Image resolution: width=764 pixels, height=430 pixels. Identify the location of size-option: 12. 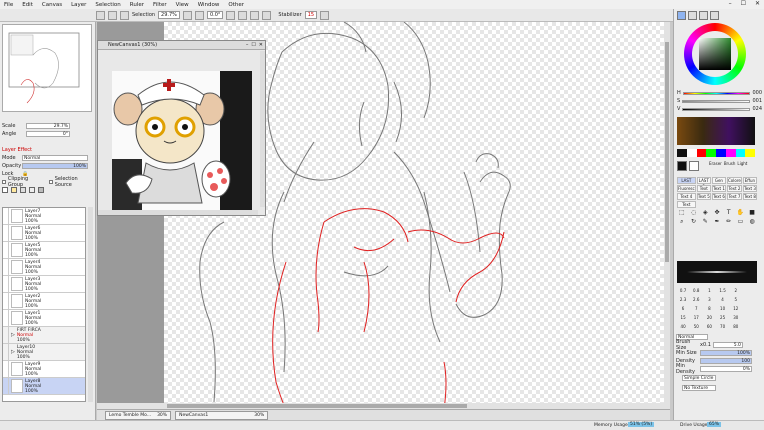
(736, 309).